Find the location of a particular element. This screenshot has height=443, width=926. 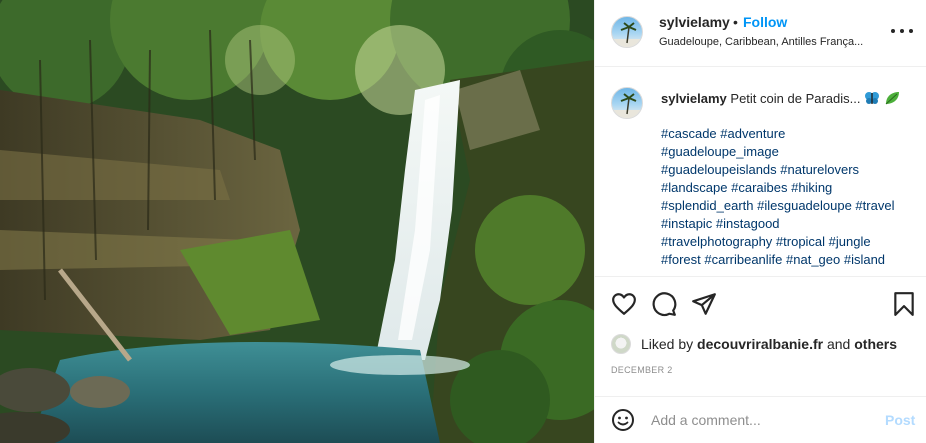

liker-username: decouvriralbanie.fr is located at coordinates (760, 344).